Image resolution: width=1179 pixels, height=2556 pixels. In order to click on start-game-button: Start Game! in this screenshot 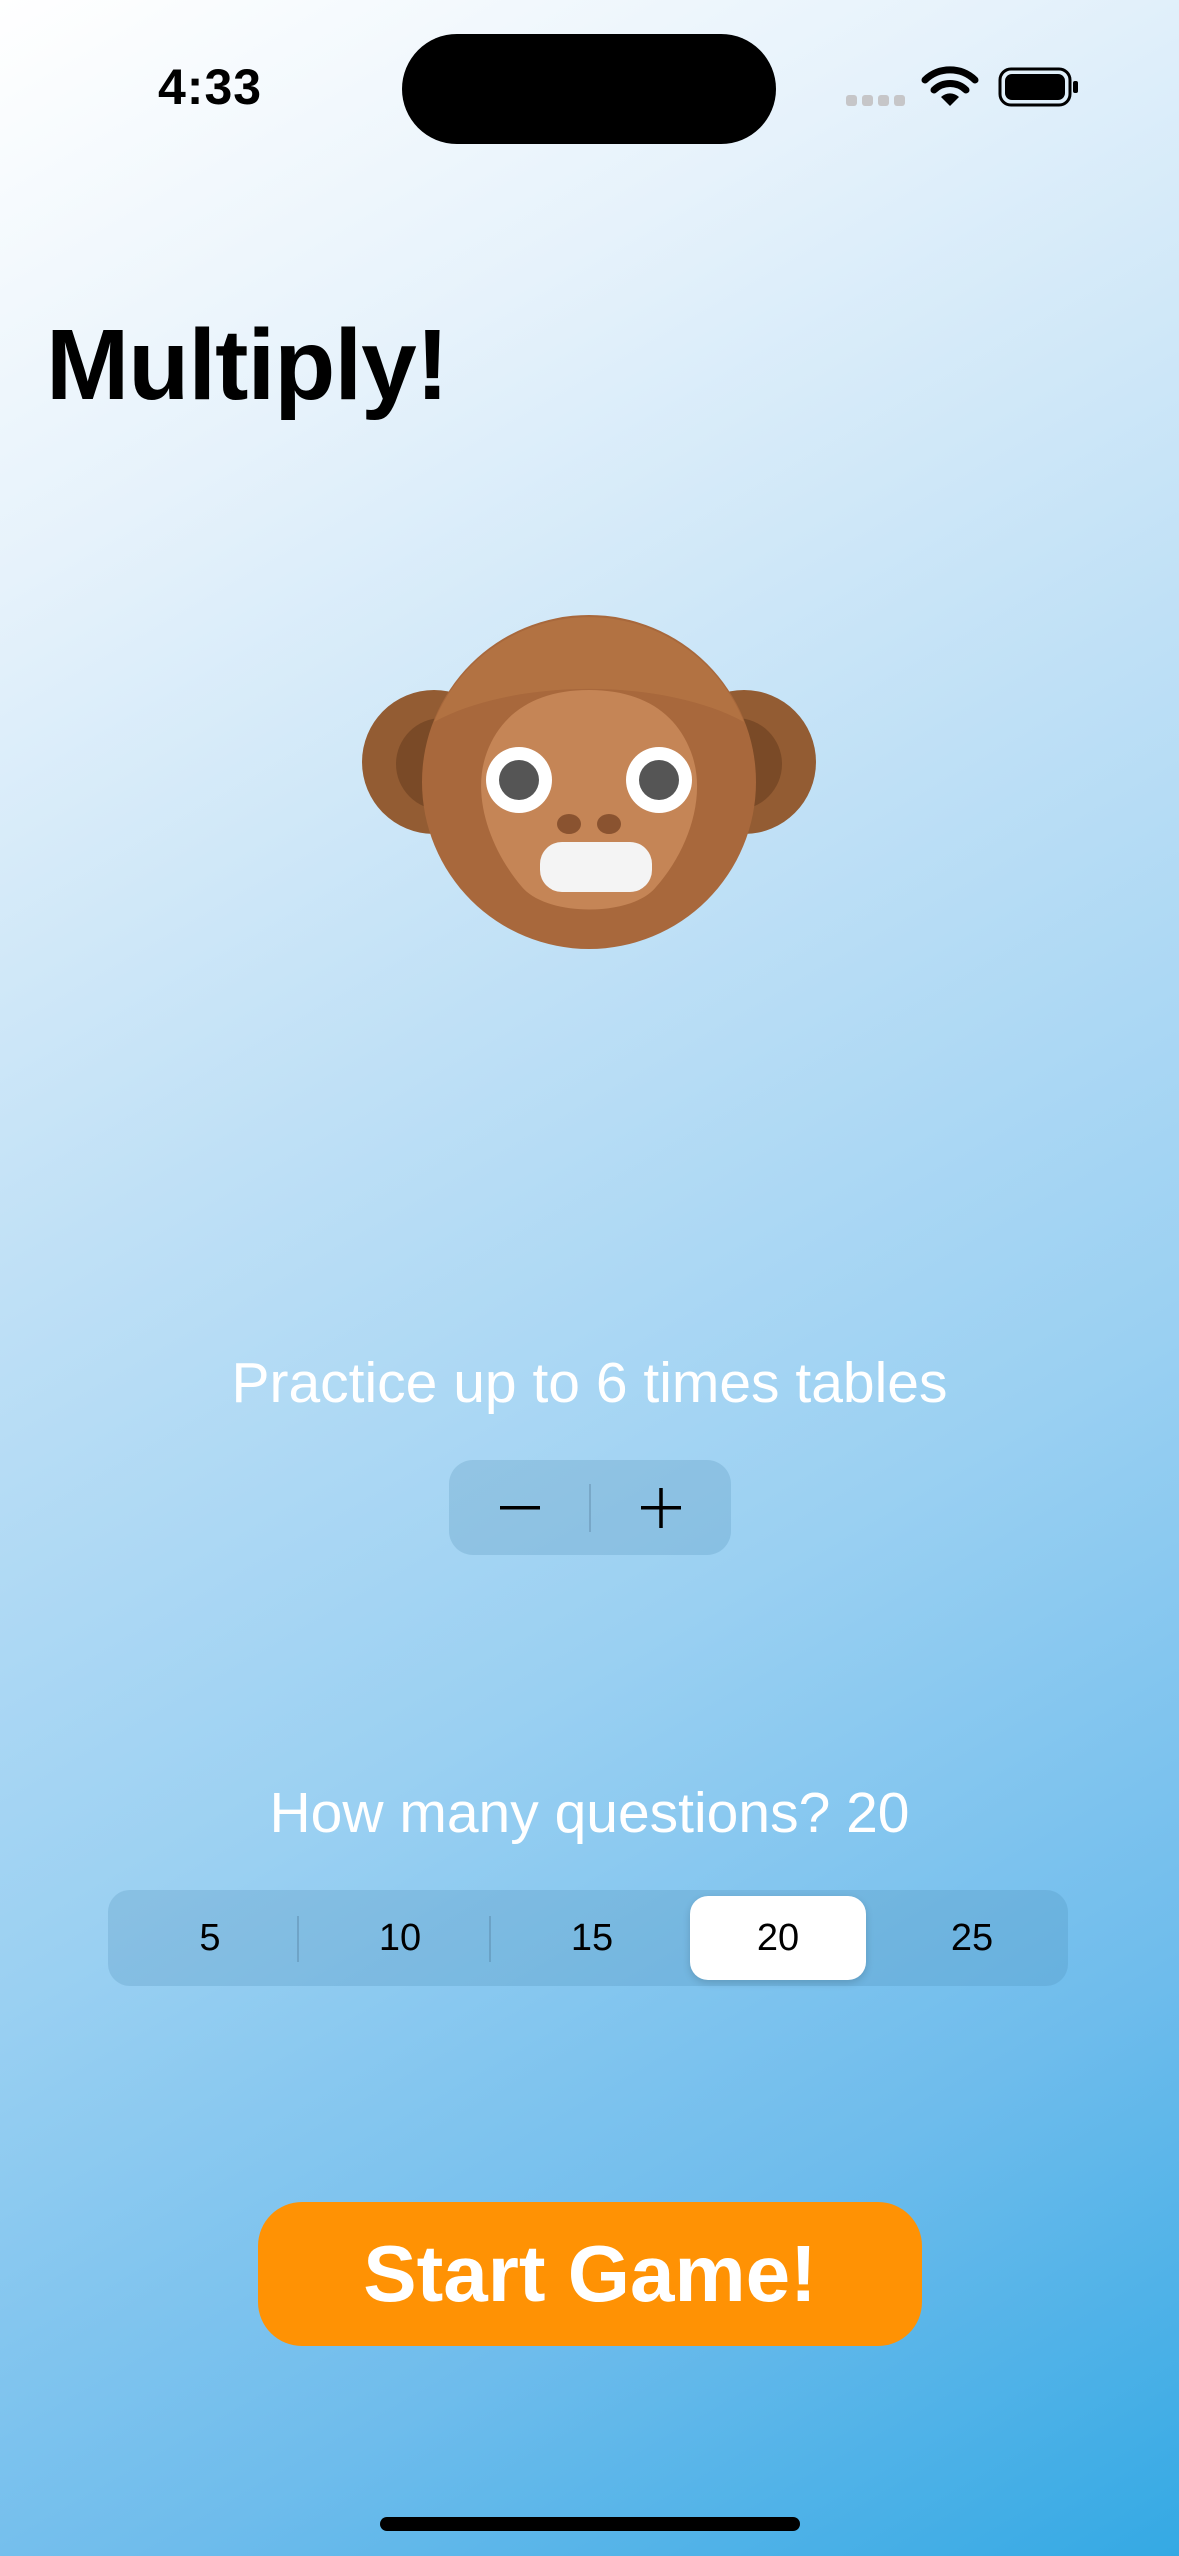, I will do `click(590, 2274)`.